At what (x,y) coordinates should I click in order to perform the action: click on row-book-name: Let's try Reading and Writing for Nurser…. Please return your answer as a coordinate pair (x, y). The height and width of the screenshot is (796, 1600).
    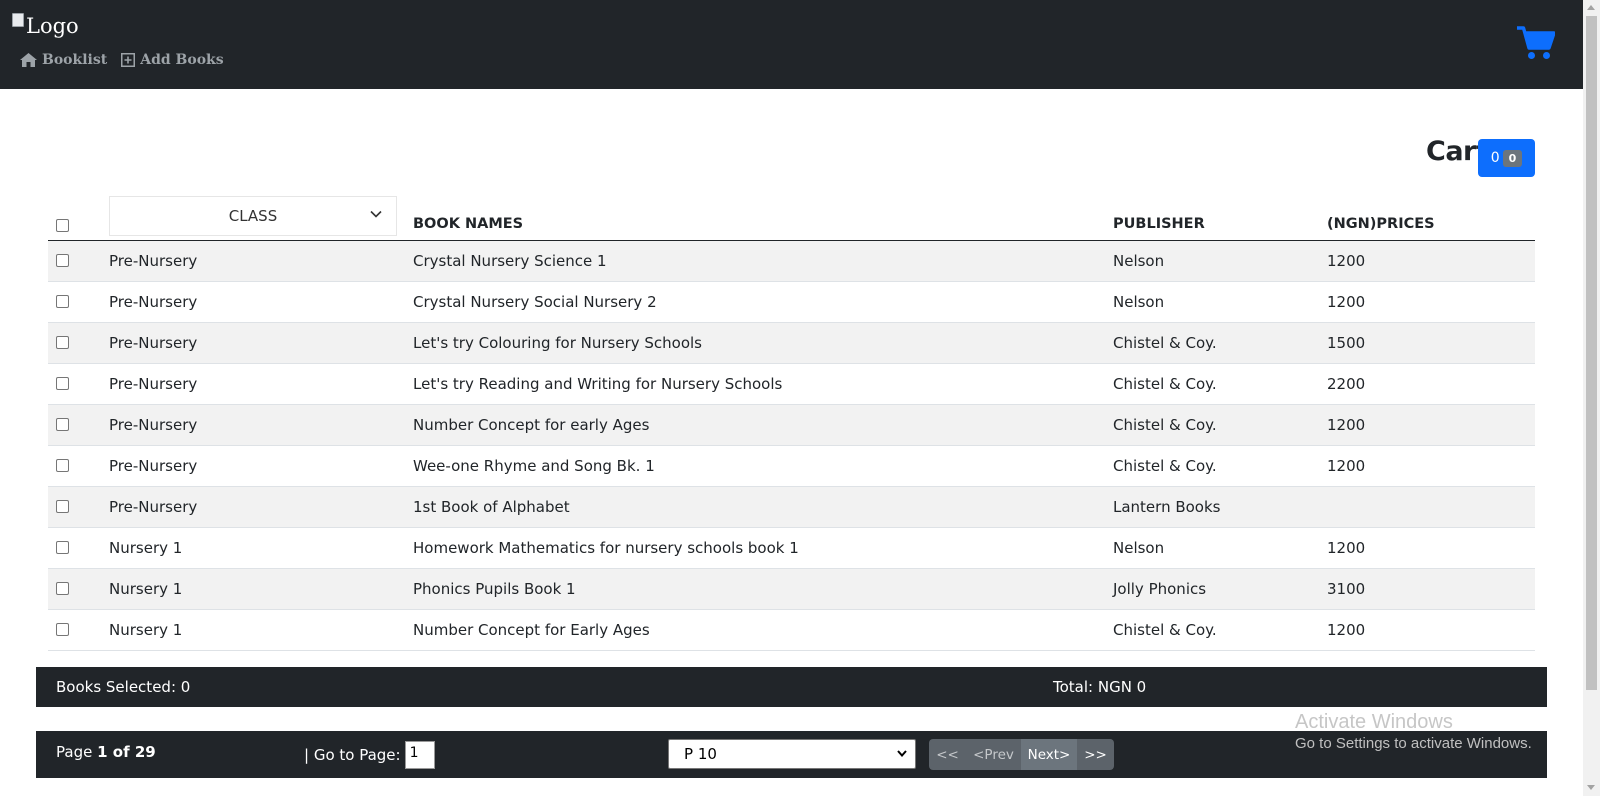
    Looking at the image, I should click on (763, 384).